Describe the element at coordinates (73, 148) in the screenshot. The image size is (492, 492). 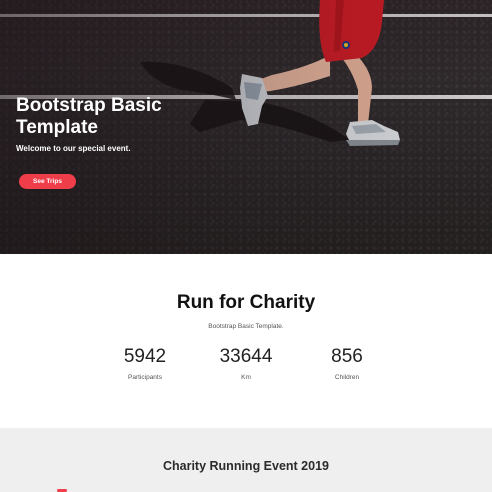
I see `hero-subtitle: Welcome to our special event.` at that location.